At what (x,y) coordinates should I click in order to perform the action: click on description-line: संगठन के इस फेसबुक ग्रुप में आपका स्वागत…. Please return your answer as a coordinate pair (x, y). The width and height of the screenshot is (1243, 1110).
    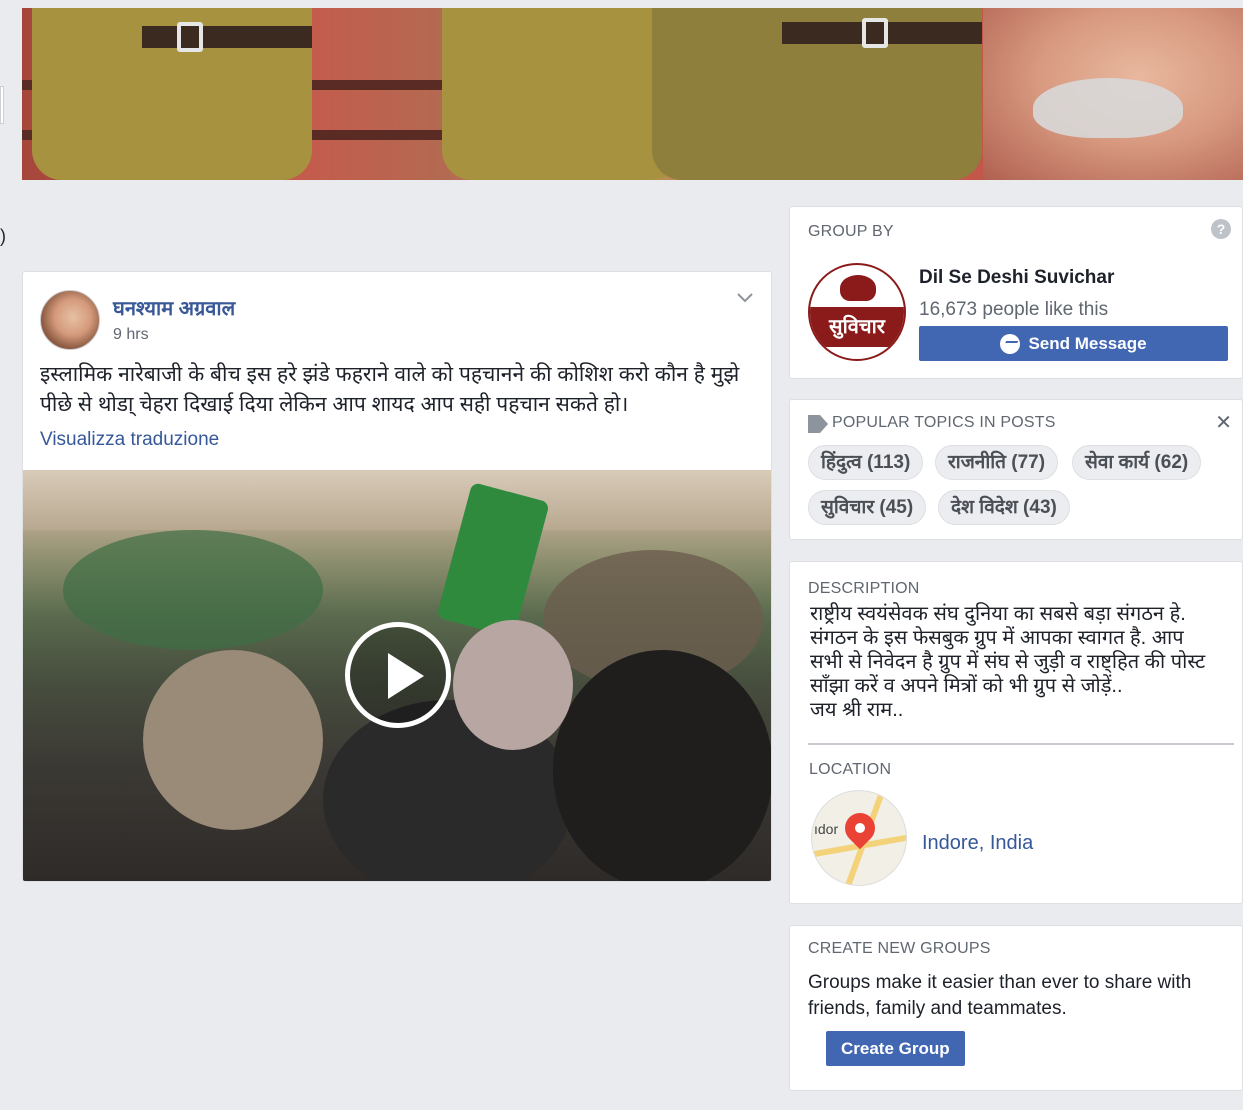
    Looking at the image, I should click on (997, 638).